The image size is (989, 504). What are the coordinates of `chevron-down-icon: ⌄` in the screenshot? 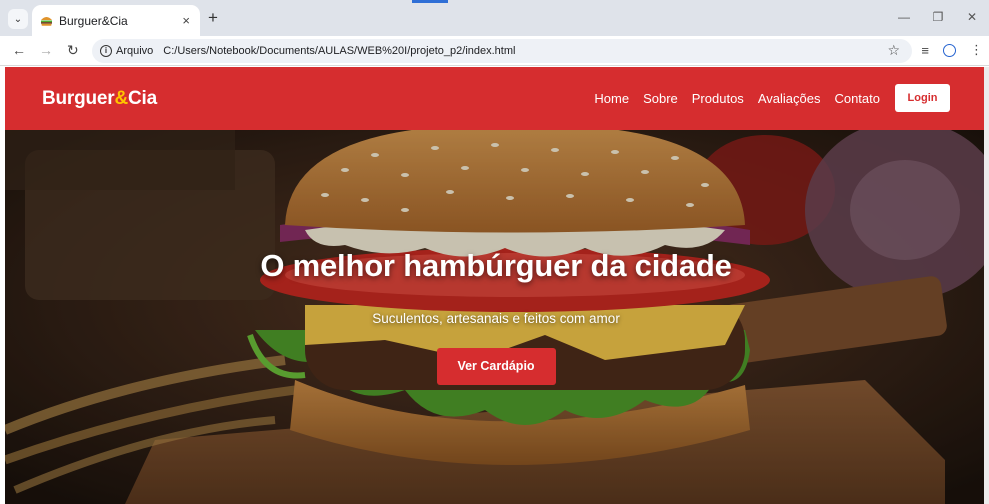 It's located at (18, 19).